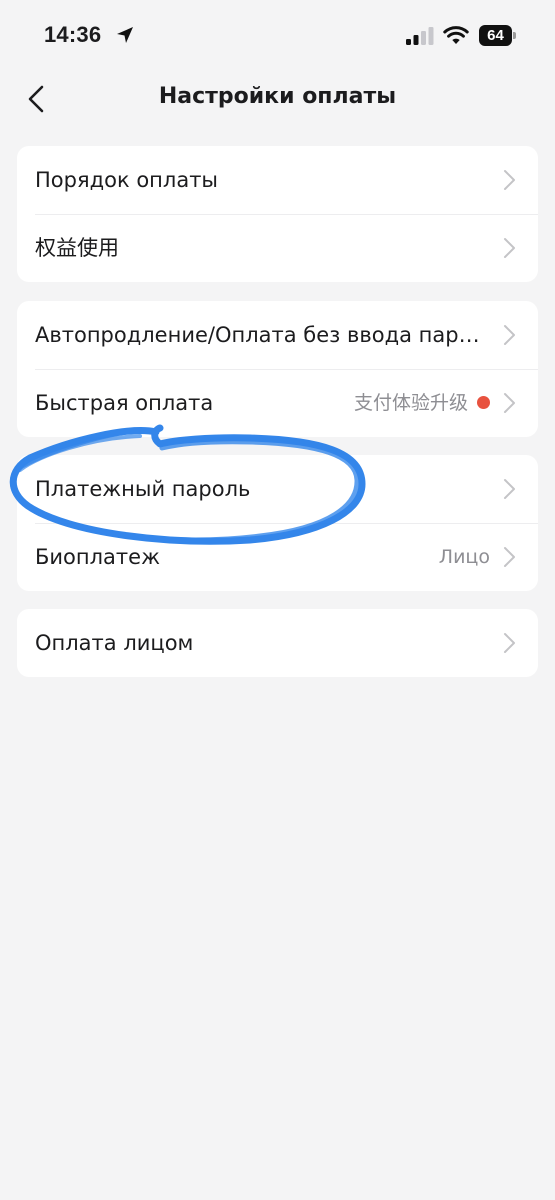 The height and width of the screenshot is (1200, 555). I want to click on status-time: 14:36, so click(73, 34).